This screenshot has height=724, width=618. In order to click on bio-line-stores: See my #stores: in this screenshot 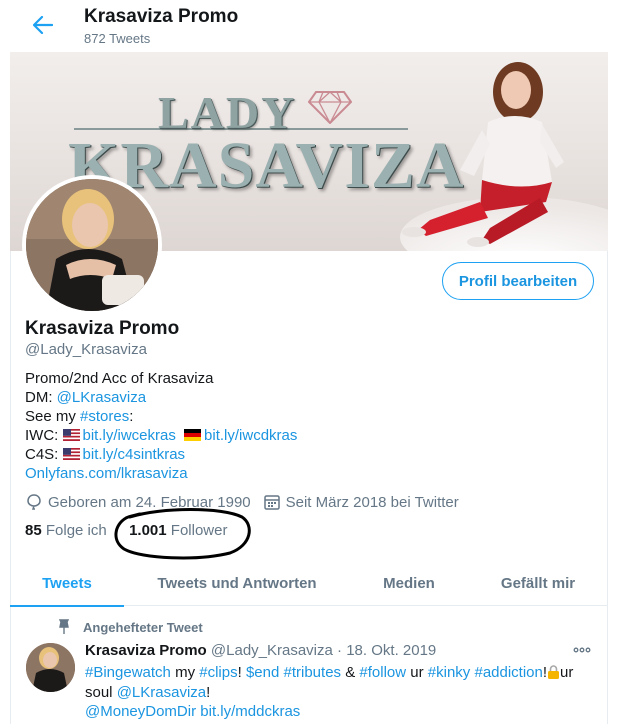, I will do `click(305, 416)`.